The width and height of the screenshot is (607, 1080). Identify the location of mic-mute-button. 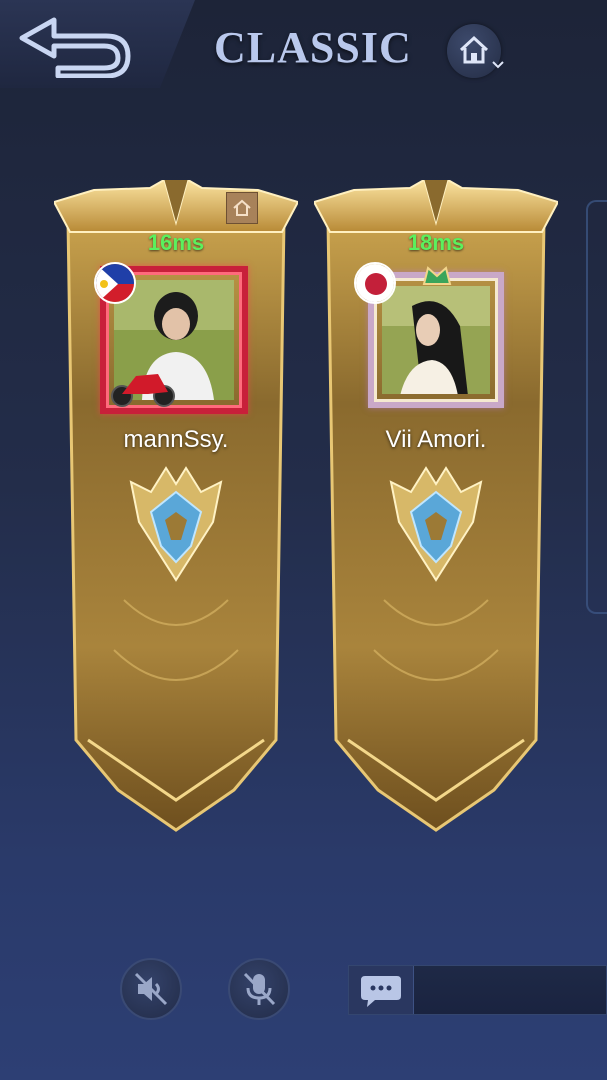
(259, 989).